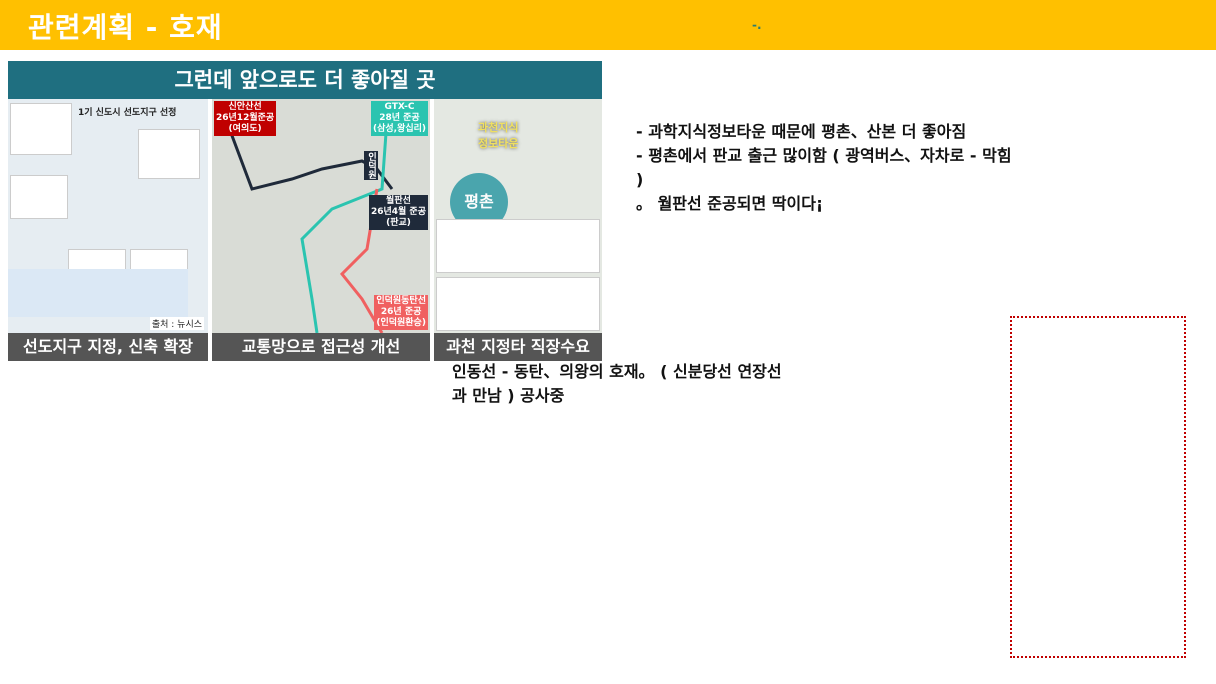 This screenshot has width=1216, height=684. What do you see at coordinates (108, 216) in the screenshot?
I see `panel-new-town-map: 1기 신도시 선도지구 선정 출처 : 뉴시스` at bounding box center [108, 216].